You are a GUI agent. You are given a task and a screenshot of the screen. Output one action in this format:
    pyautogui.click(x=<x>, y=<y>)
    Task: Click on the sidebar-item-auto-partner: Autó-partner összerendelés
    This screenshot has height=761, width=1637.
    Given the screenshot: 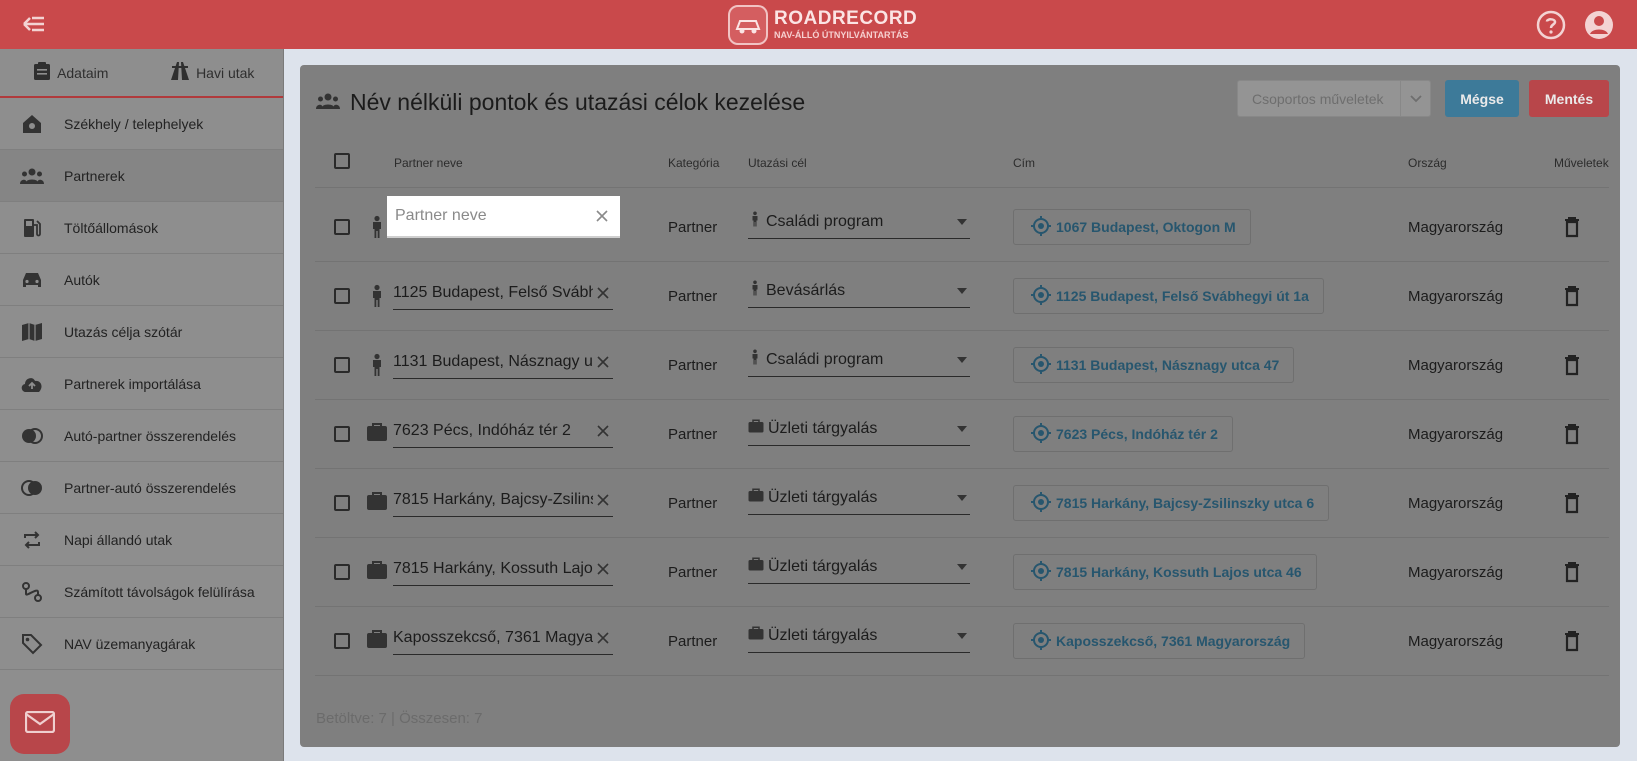 What is the action you would take?
    pyautogui.click(x=141, y=436)
    